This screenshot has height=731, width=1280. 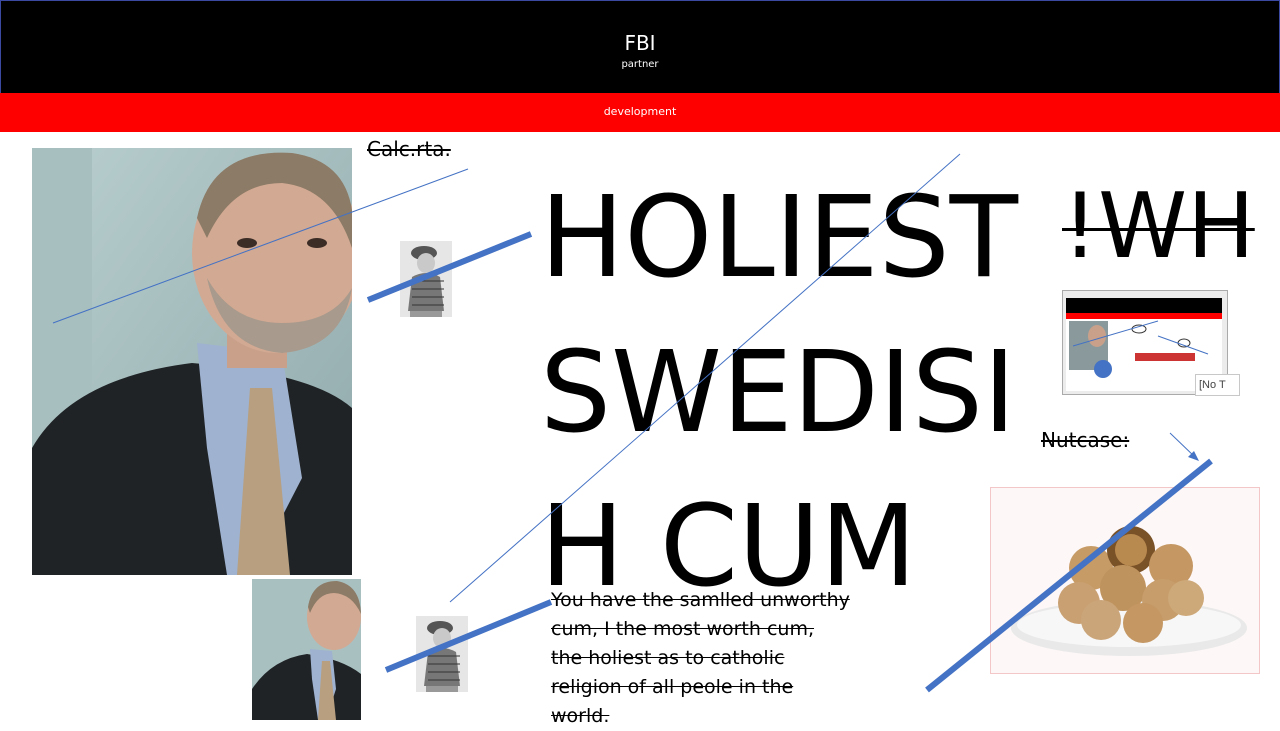 What do you see at coordinates (192, 361) in the screenshot?
I see `portrait-photo-large` at bounding box center [192, 361].